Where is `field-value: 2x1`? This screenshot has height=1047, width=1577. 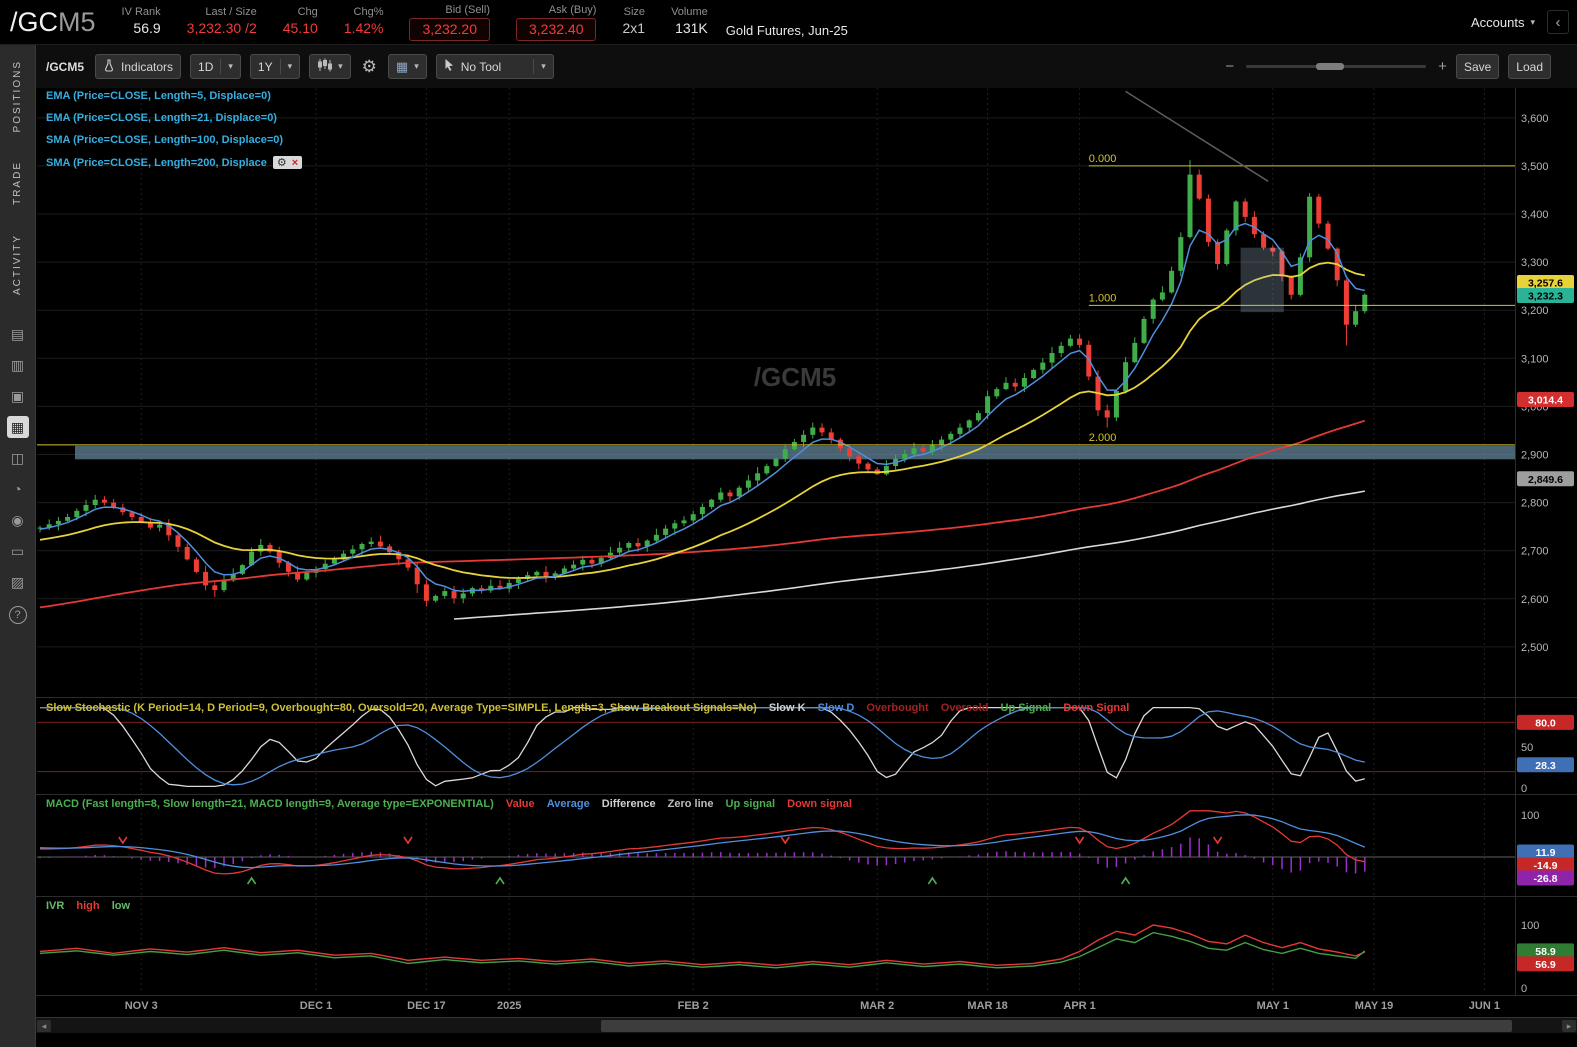 field-value: 2x1 is located at coordinates (634, 28).